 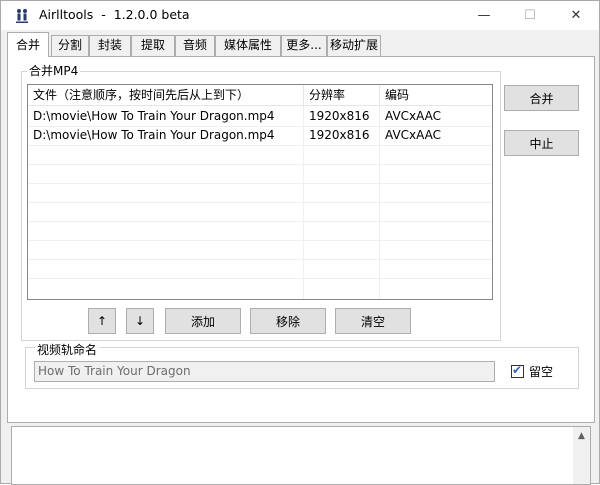 What do you see at coordinates (484, 15) in the screenshot?
I see `minimize-button: —` at bounding box center [484, 15].